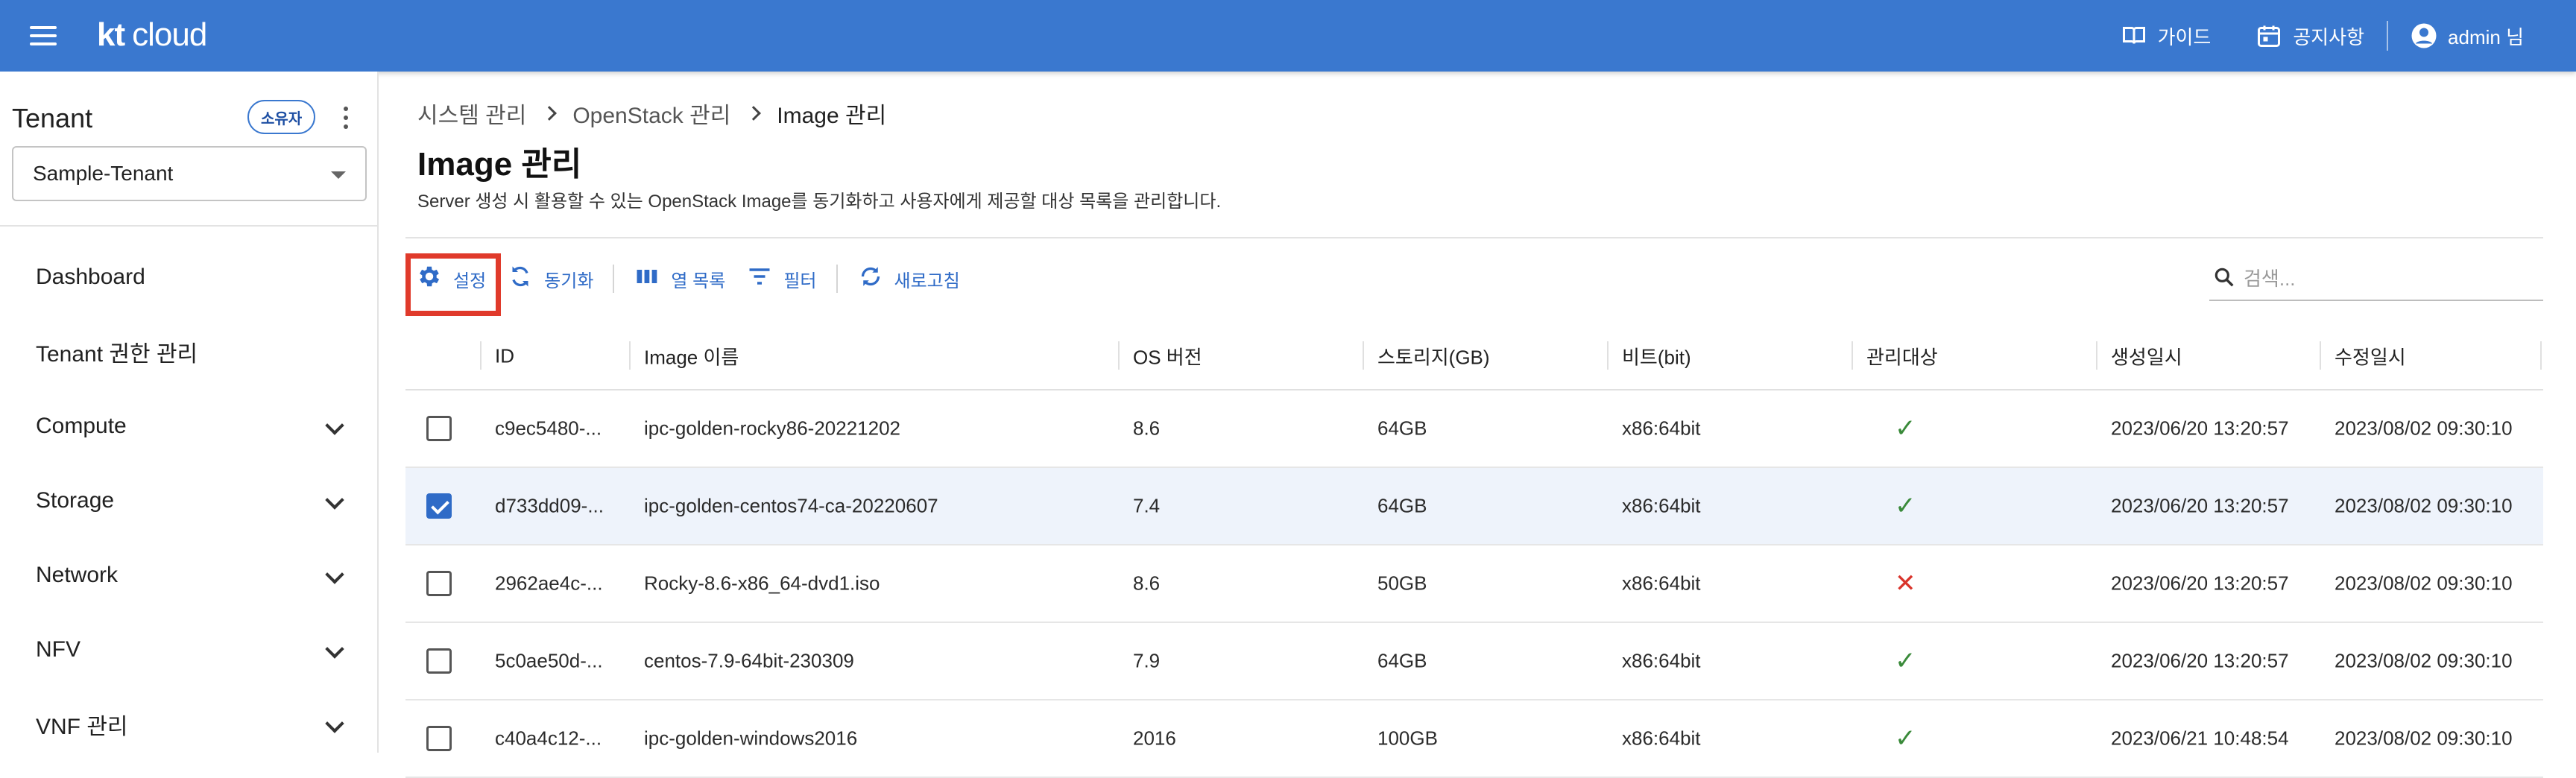 The image size is (2576, 778). What do you see at coordinates (472, 113) in the screenshot?
I see `breadcrumb-item: 시스템 관리` at bounding box center [472, 113].